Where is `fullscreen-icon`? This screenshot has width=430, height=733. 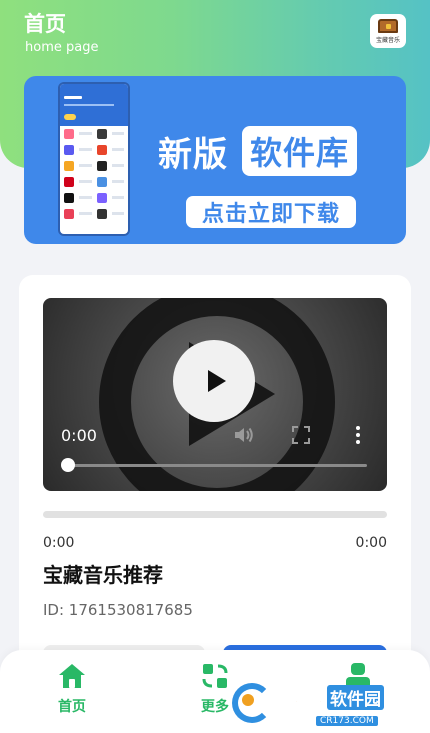 fullscreen-icon is located at coordinates (301, 435).